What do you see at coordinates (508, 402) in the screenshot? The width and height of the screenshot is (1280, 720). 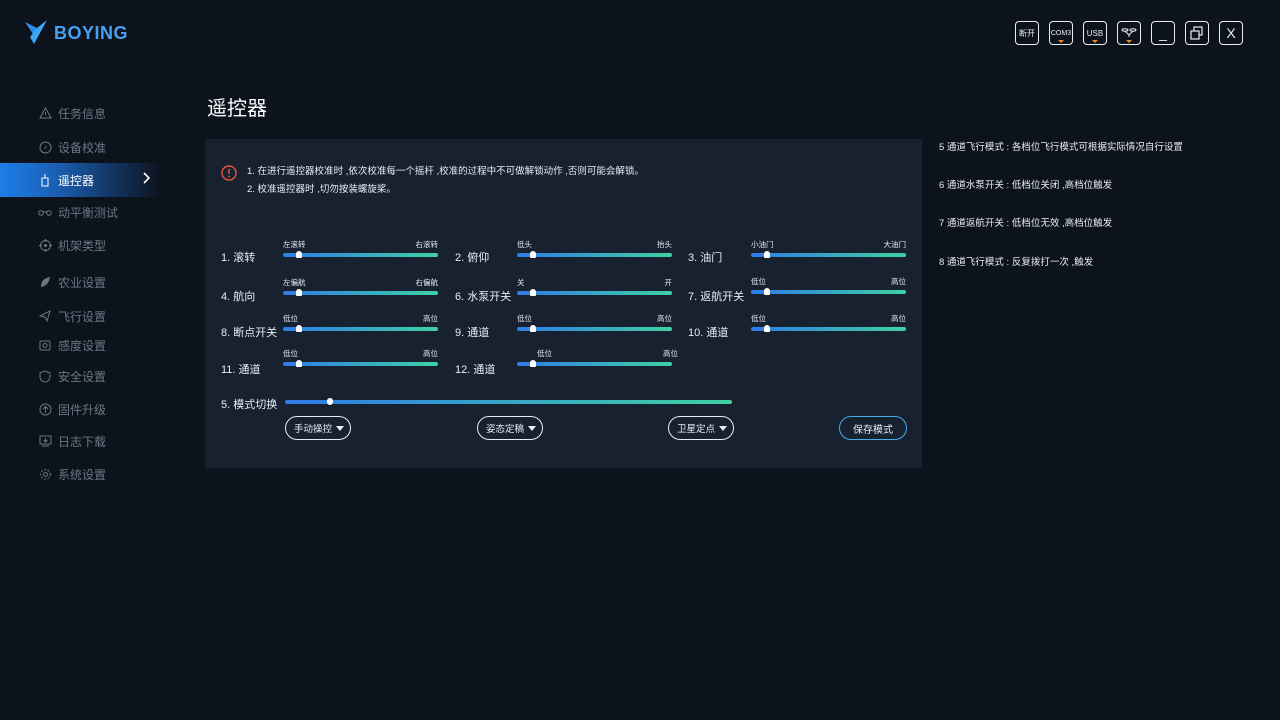 I see `mode-switch-track` at bounding box center [508, 402].